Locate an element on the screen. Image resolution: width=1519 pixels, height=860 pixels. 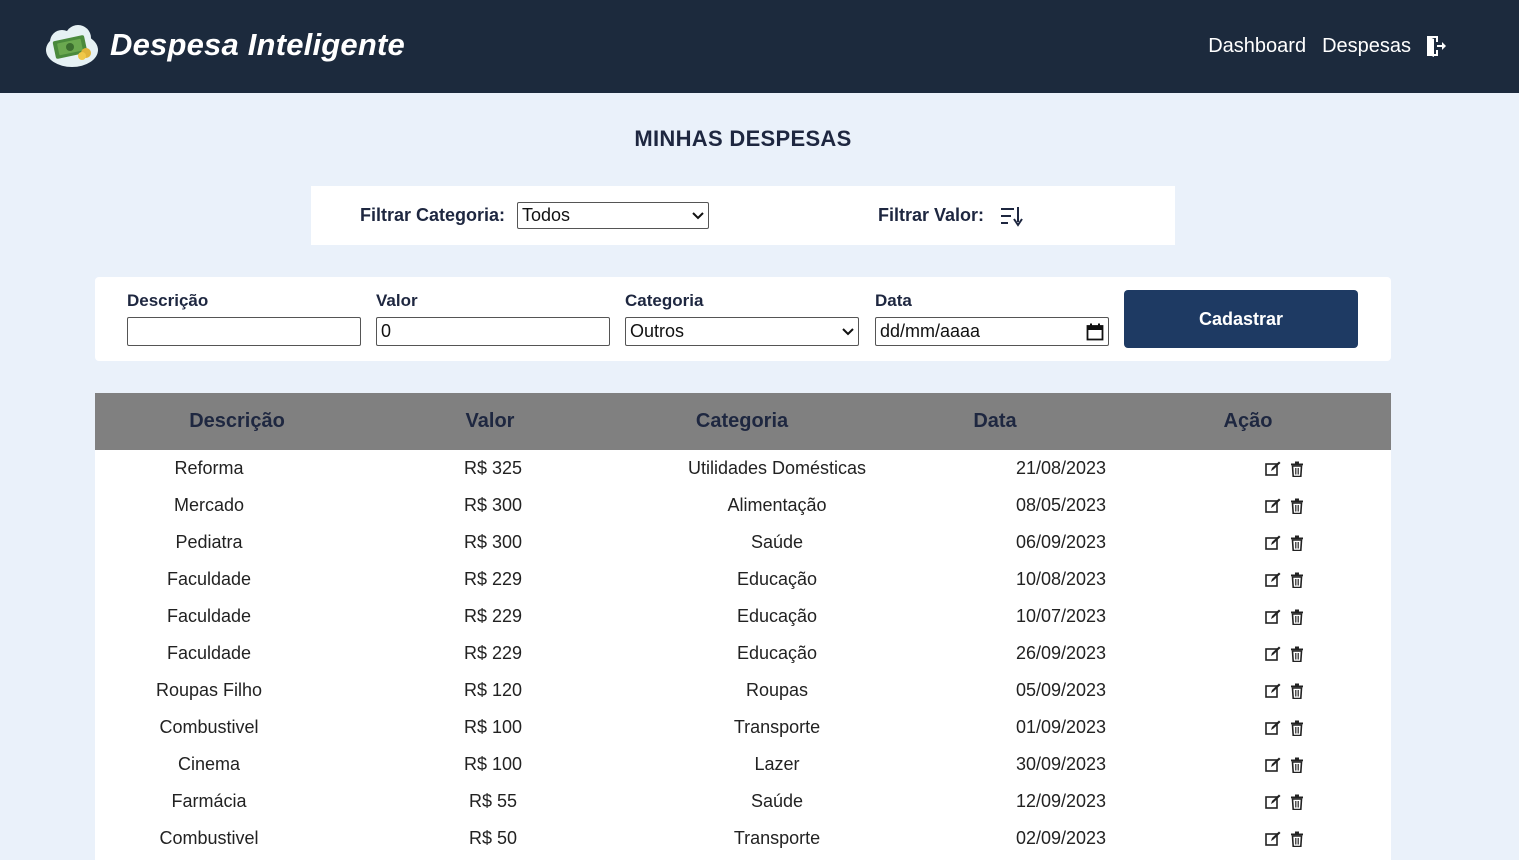
column-header-valor: Valor is located at coordinates (490, 421).